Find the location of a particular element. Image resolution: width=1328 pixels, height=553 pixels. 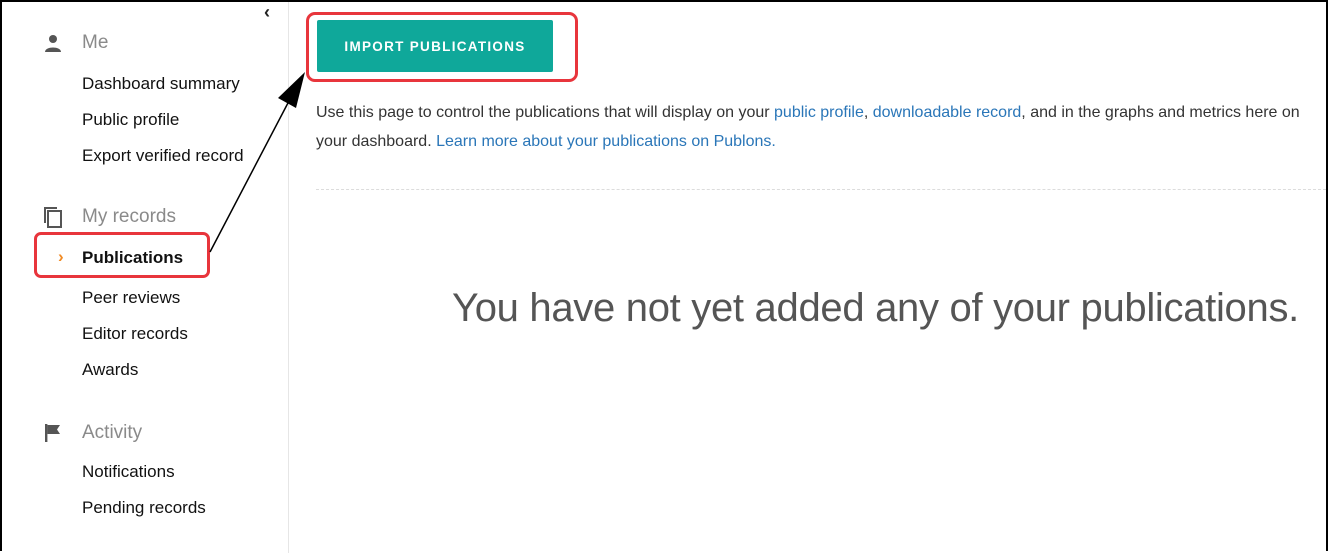

section-me: Me is located at coordinates (75, 43).